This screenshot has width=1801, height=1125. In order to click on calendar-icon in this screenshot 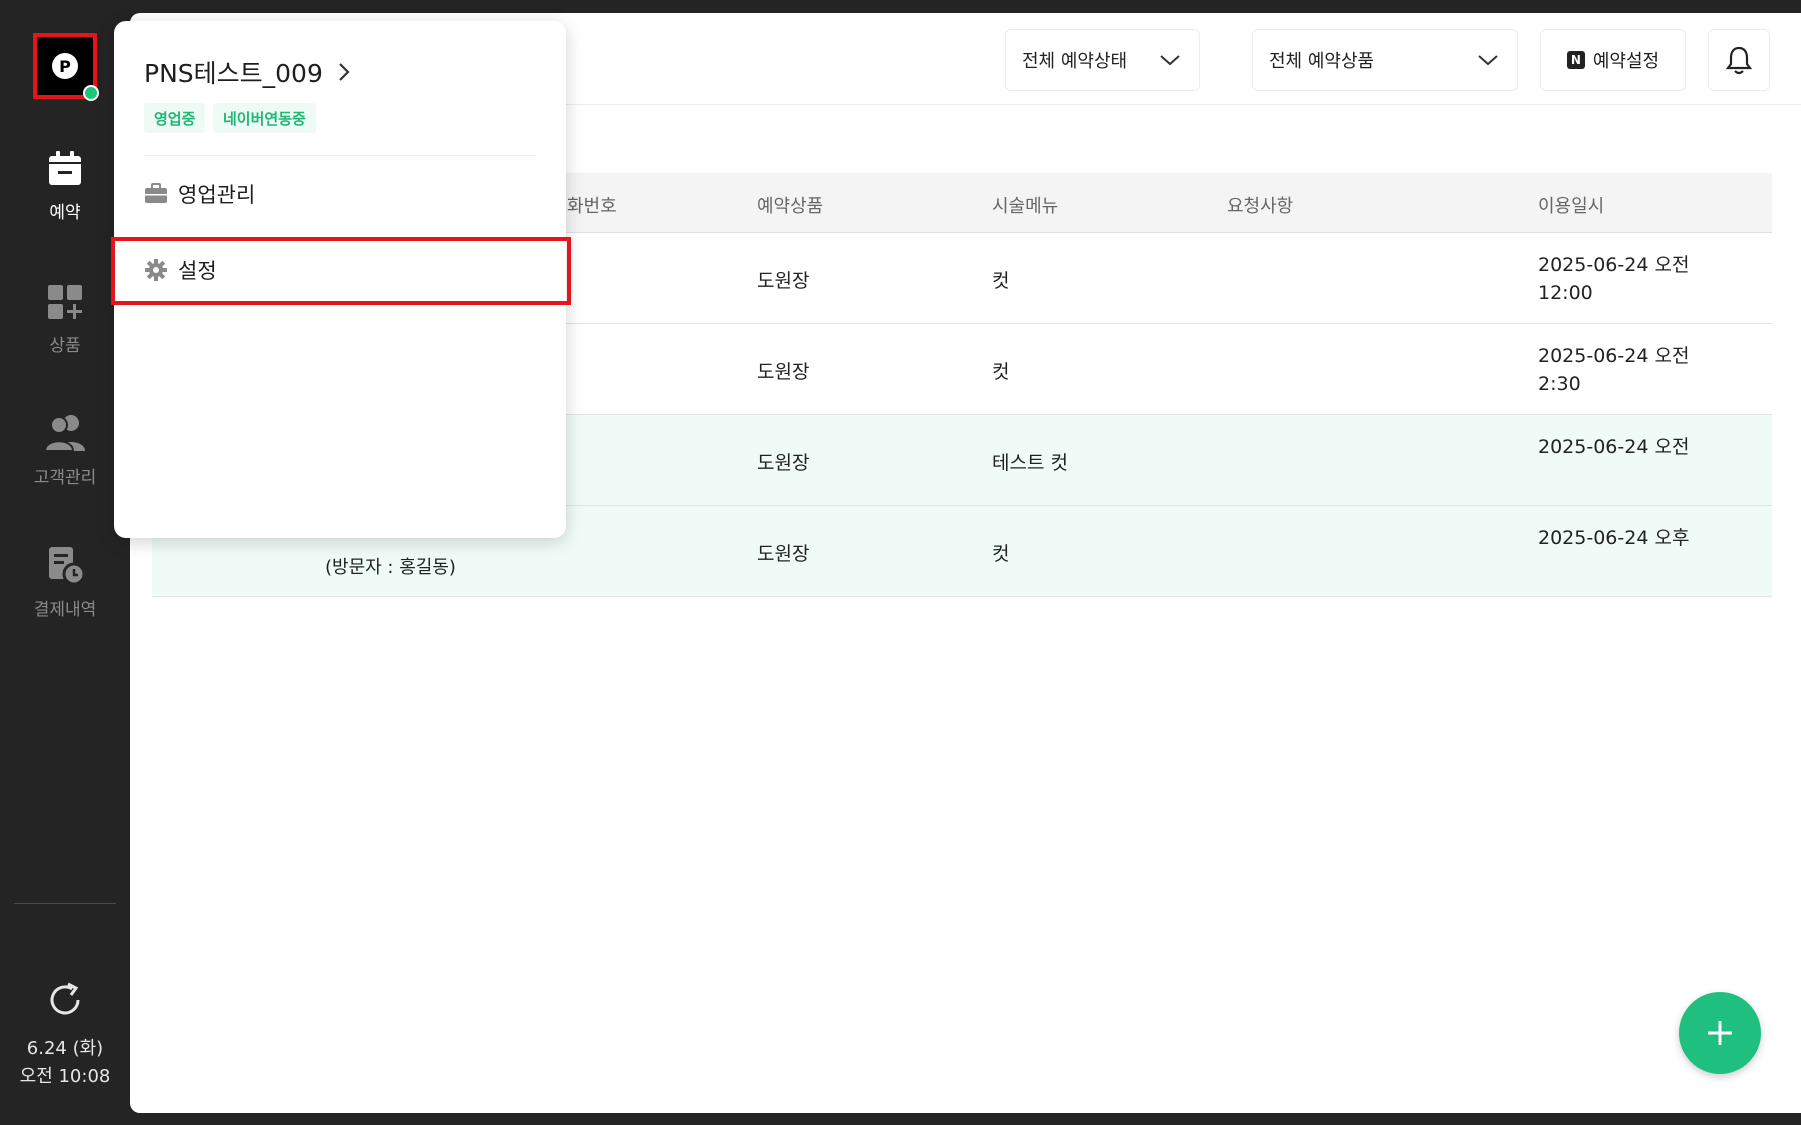, I will do `click(65, 168)`.